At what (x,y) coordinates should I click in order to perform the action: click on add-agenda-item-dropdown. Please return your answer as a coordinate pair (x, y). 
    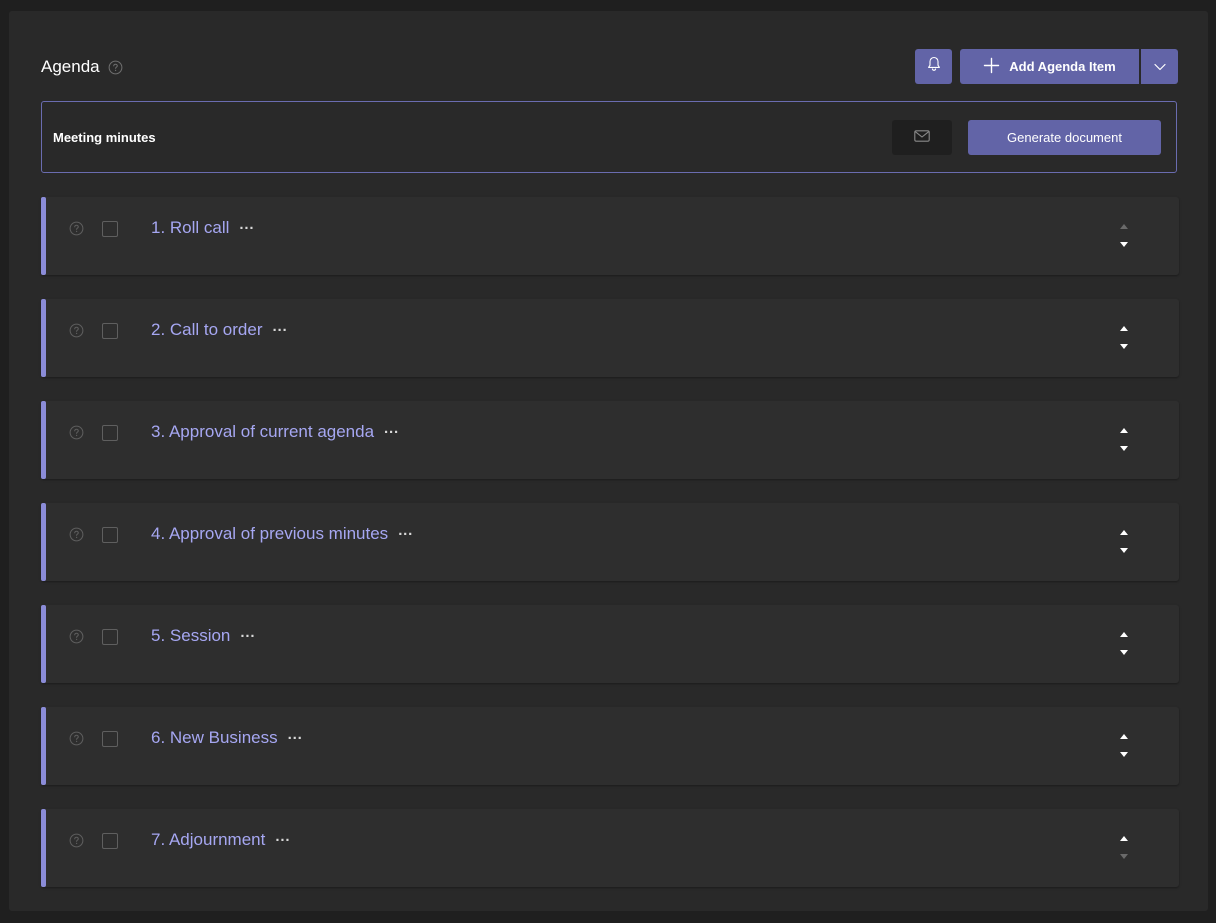
    Looking at the image, I should click on (1159, 66).